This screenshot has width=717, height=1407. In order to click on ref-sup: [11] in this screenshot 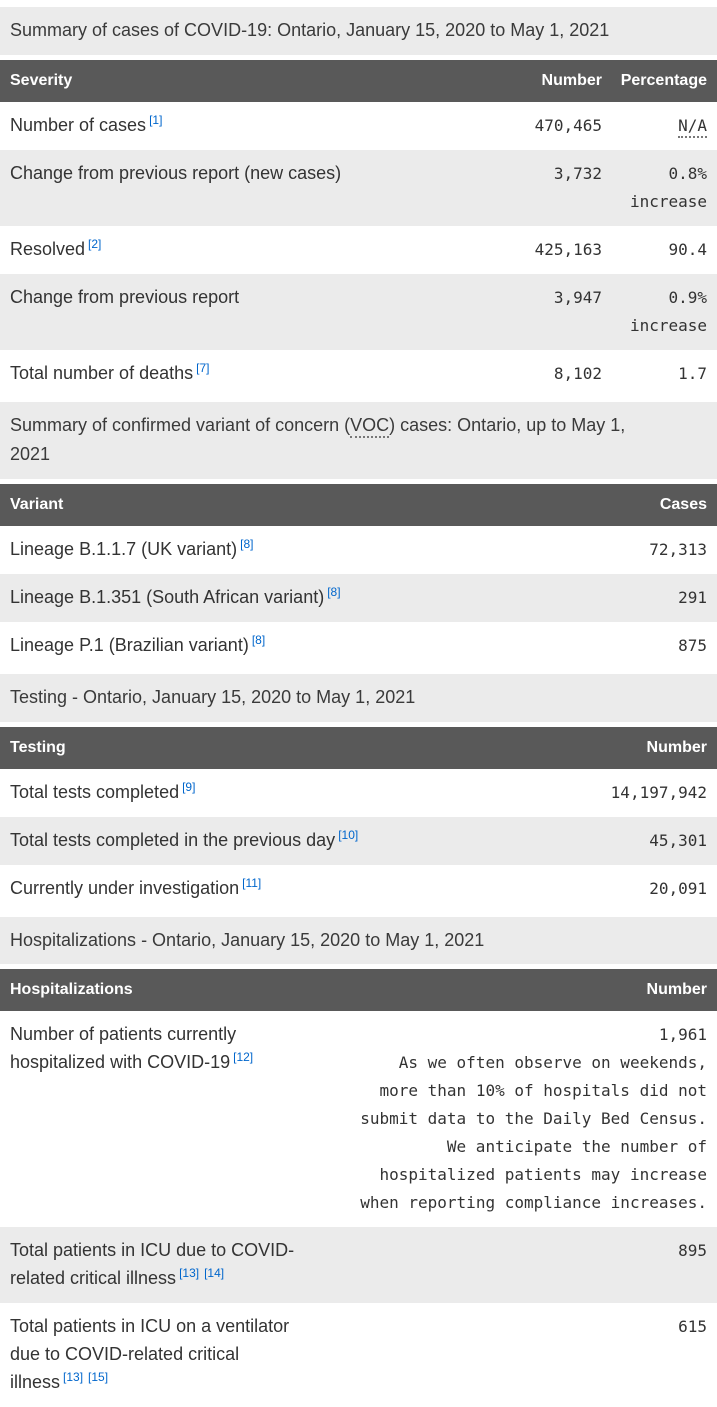, I will do `click(251, 883)`.